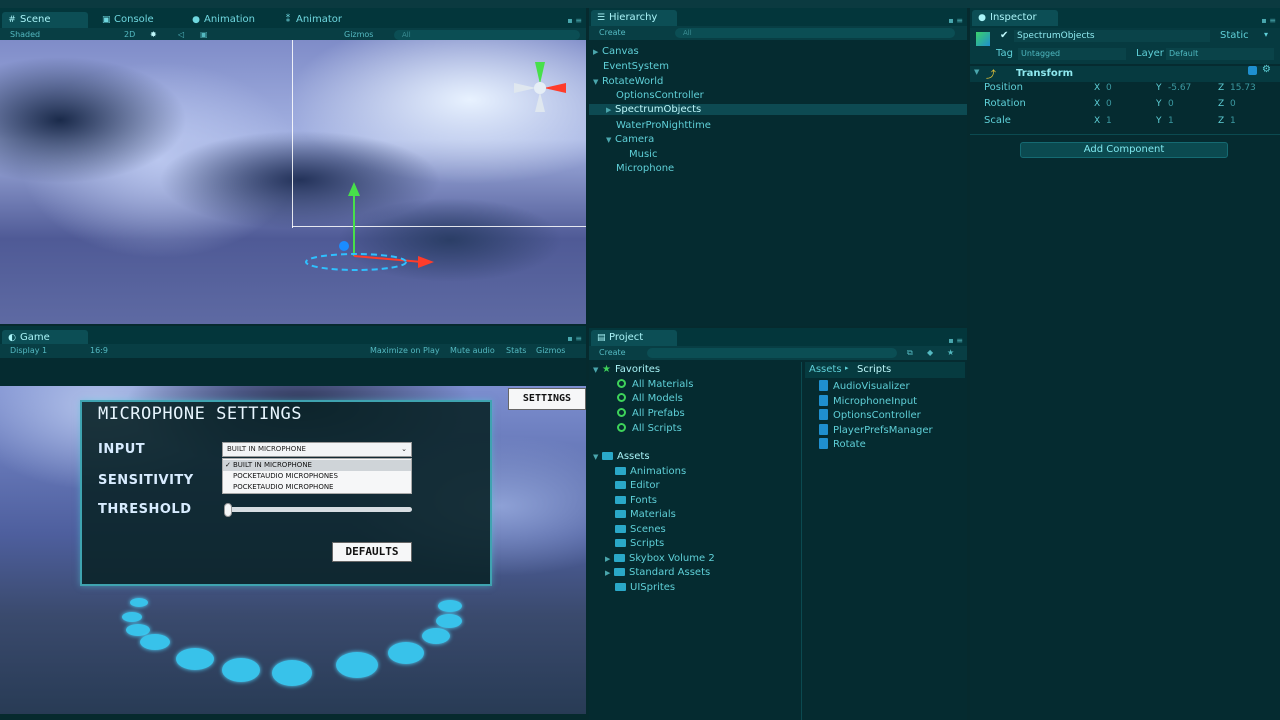  I want to click on hierarchy-item: ▶ Canvas, so click(616, 51).